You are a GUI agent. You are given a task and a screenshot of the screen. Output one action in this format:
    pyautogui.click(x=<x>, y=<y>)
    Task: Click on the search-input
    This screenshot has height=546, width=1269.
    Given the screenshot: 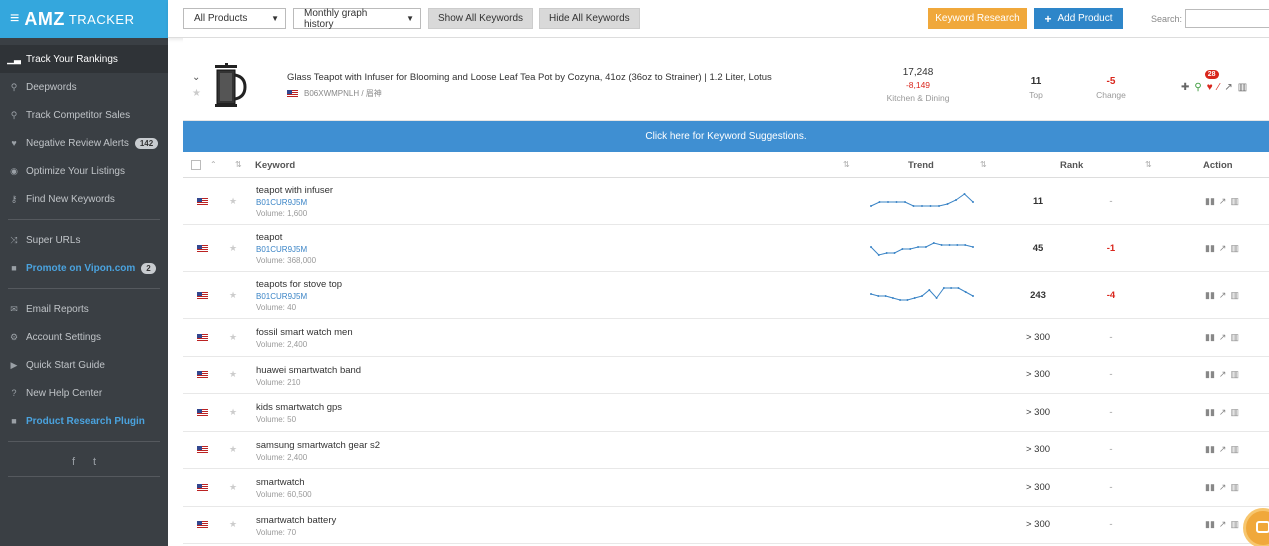 What is the action you would take?
    pyautogui.click(x=1227, y=18)
    